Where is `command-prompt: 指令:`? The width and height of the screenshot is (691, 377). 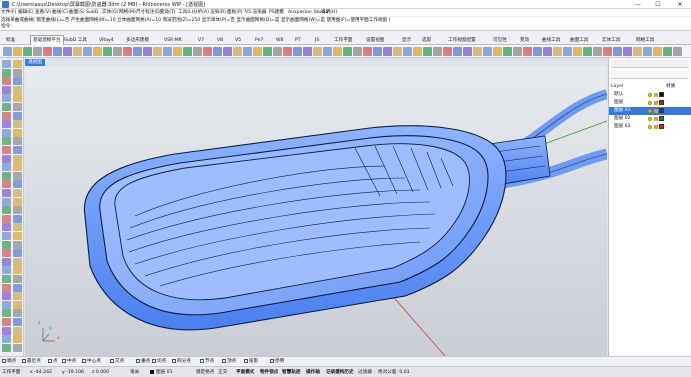
command-prompt: 指令: is located at coordinates (345, 27).